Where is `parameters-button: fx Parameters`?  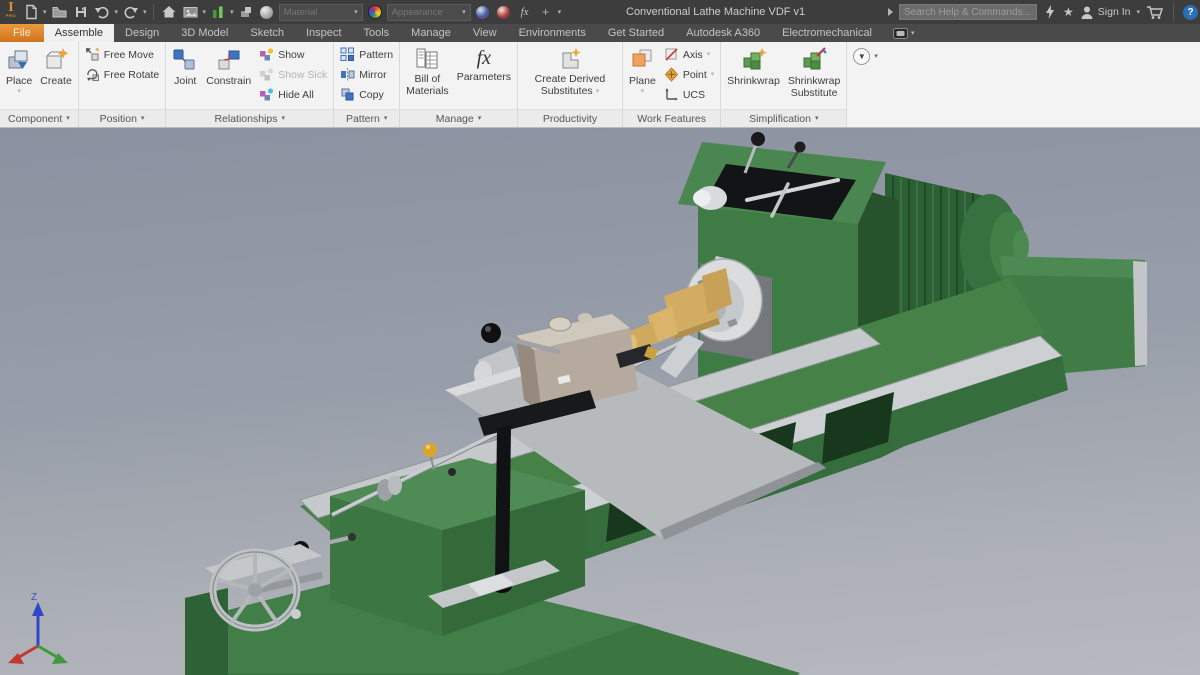 parameters-button: fx Parameters is located at coordinates (484, 65).